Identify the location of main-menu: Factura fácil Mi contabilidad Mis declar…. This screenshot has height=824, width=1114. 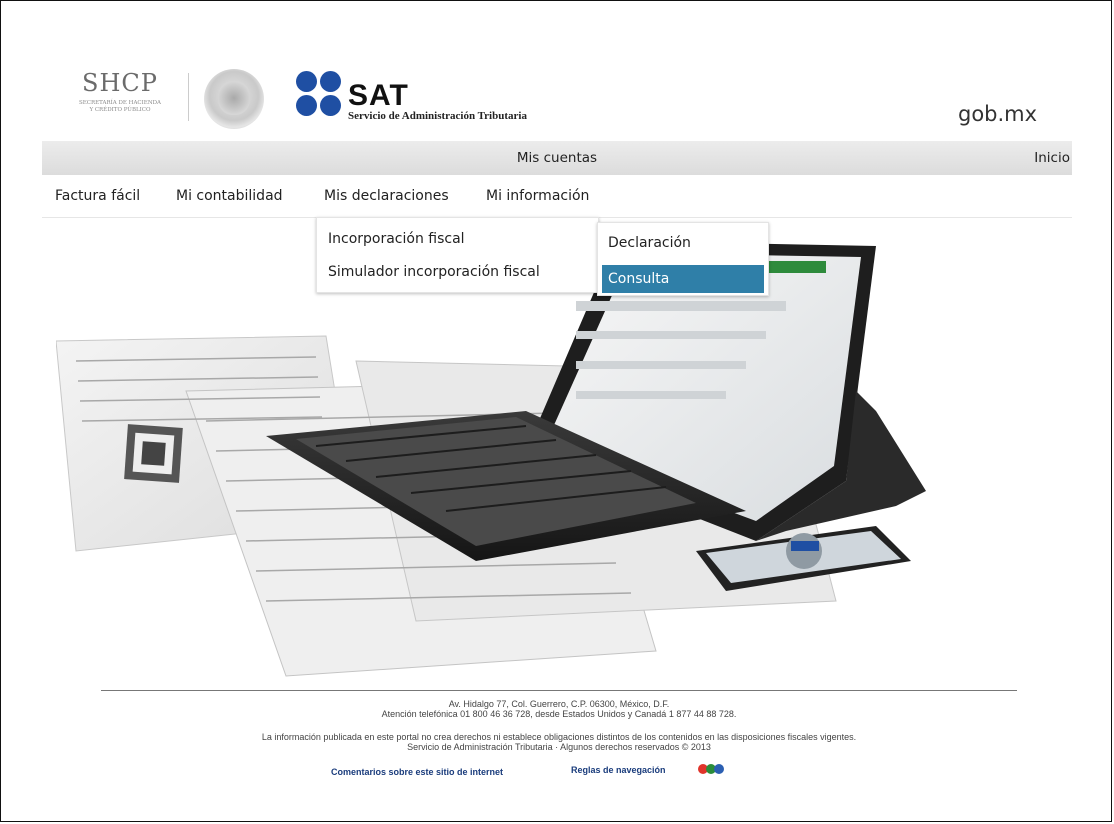
(557, 196).